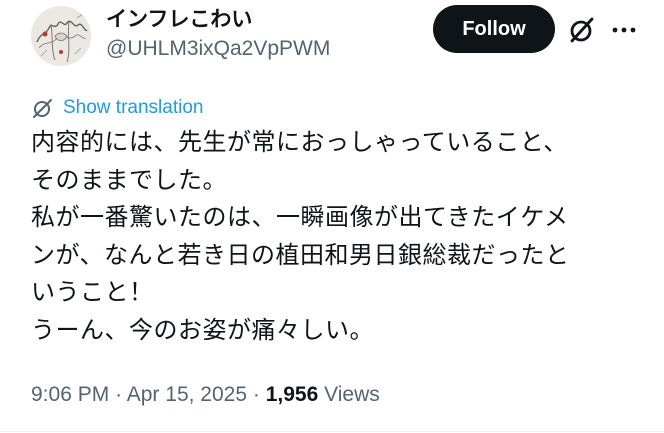  What do you see at coordinates (43, 108) in the screenshot?
I see `translate-globe-icon` at bounding box center [43, 108].